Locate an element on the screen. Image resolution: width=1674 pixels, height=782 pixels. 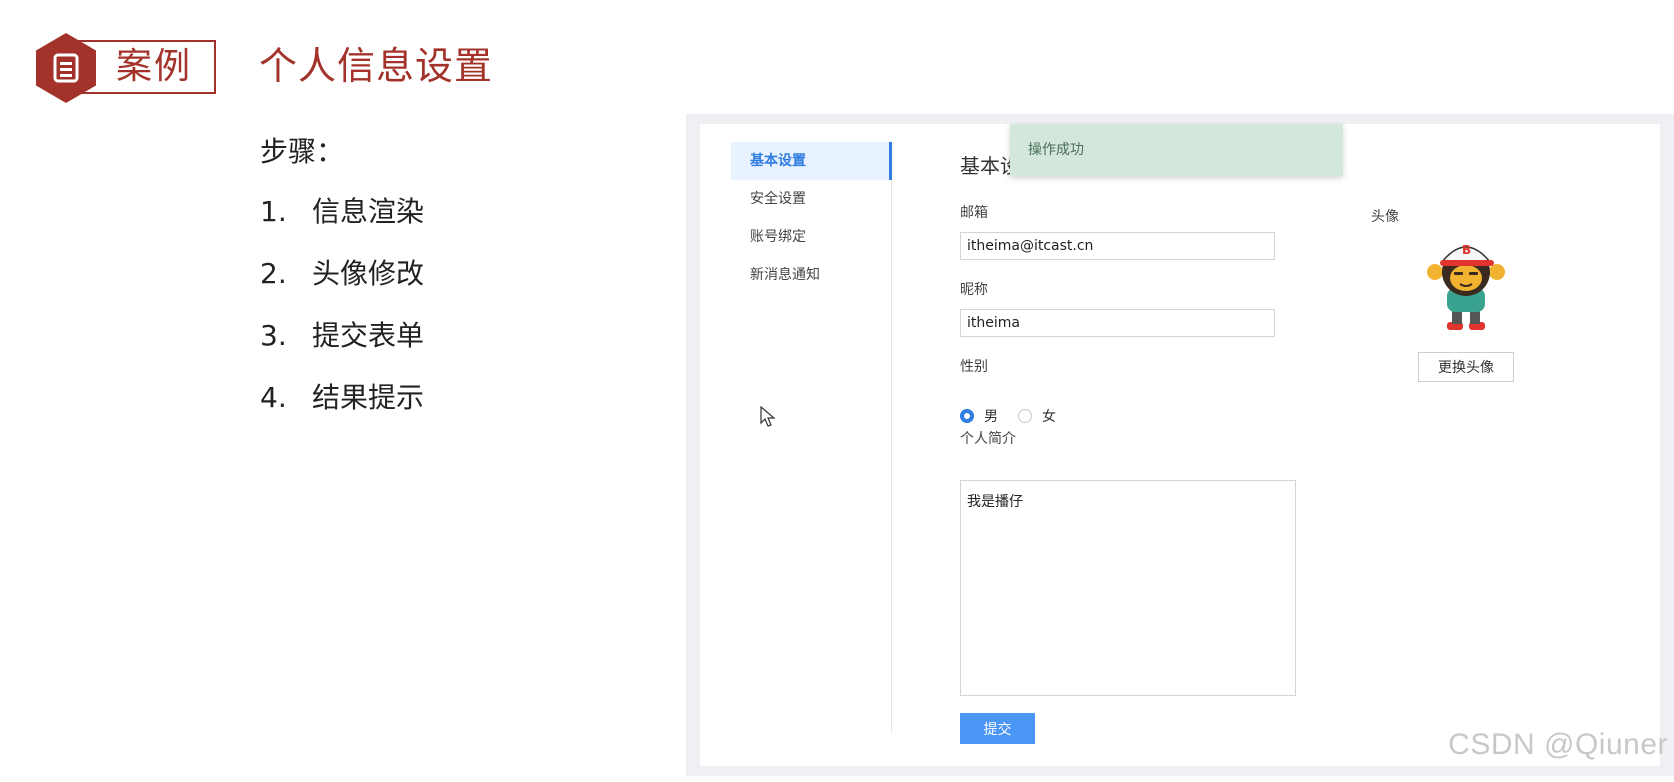
slide-title: 个人信息设置 is located at coordinates (376, 66).